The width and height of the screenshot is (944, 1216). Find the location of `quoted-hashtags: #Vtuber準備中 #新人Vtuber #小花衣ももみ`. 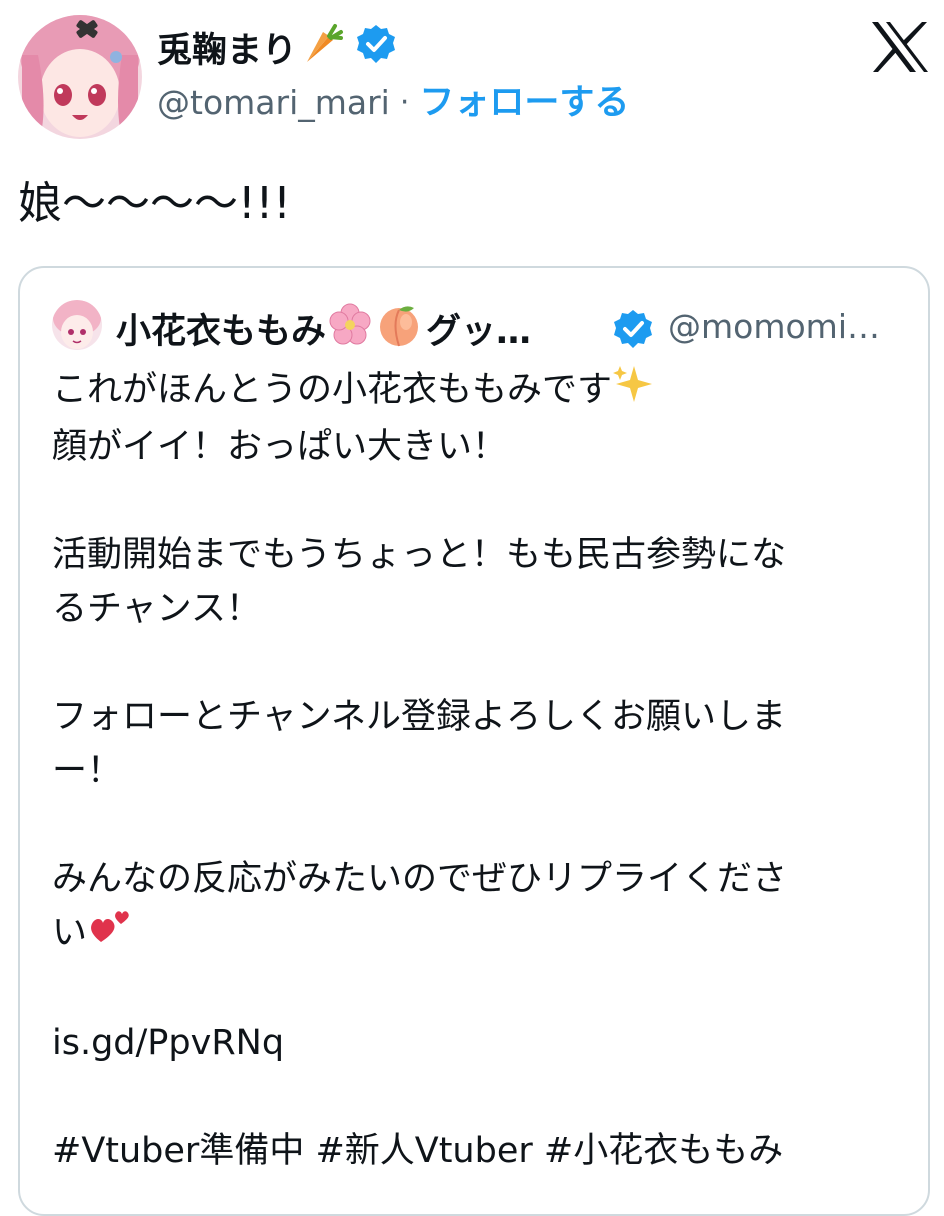

quoted-hashtags: #Vtuber準備中 #新人Vtuber #小花衣ももみ is located at coordinates (477, 1151).